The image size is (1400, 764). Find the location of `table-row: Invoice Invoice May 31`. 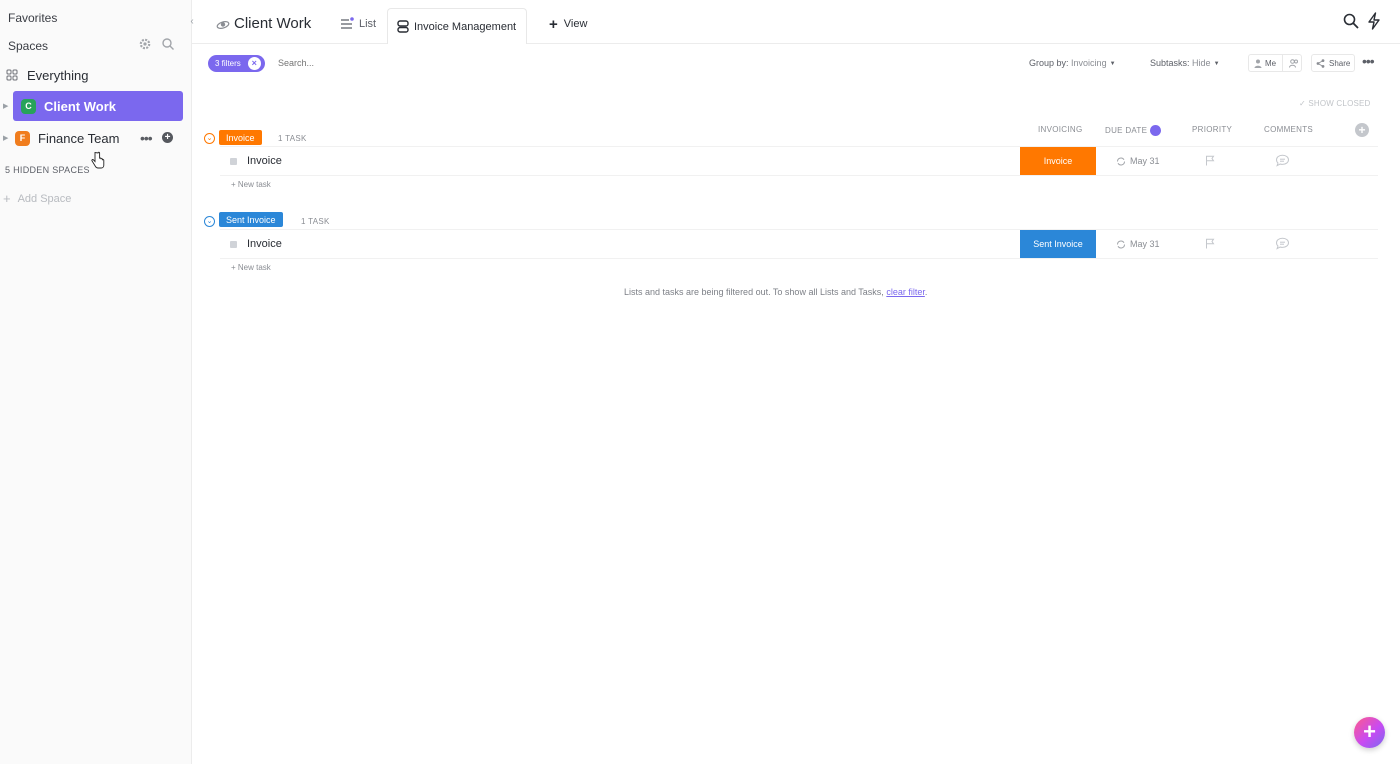

table-row: Invoice Invoice May 31 is located at coordinates (799, 161).